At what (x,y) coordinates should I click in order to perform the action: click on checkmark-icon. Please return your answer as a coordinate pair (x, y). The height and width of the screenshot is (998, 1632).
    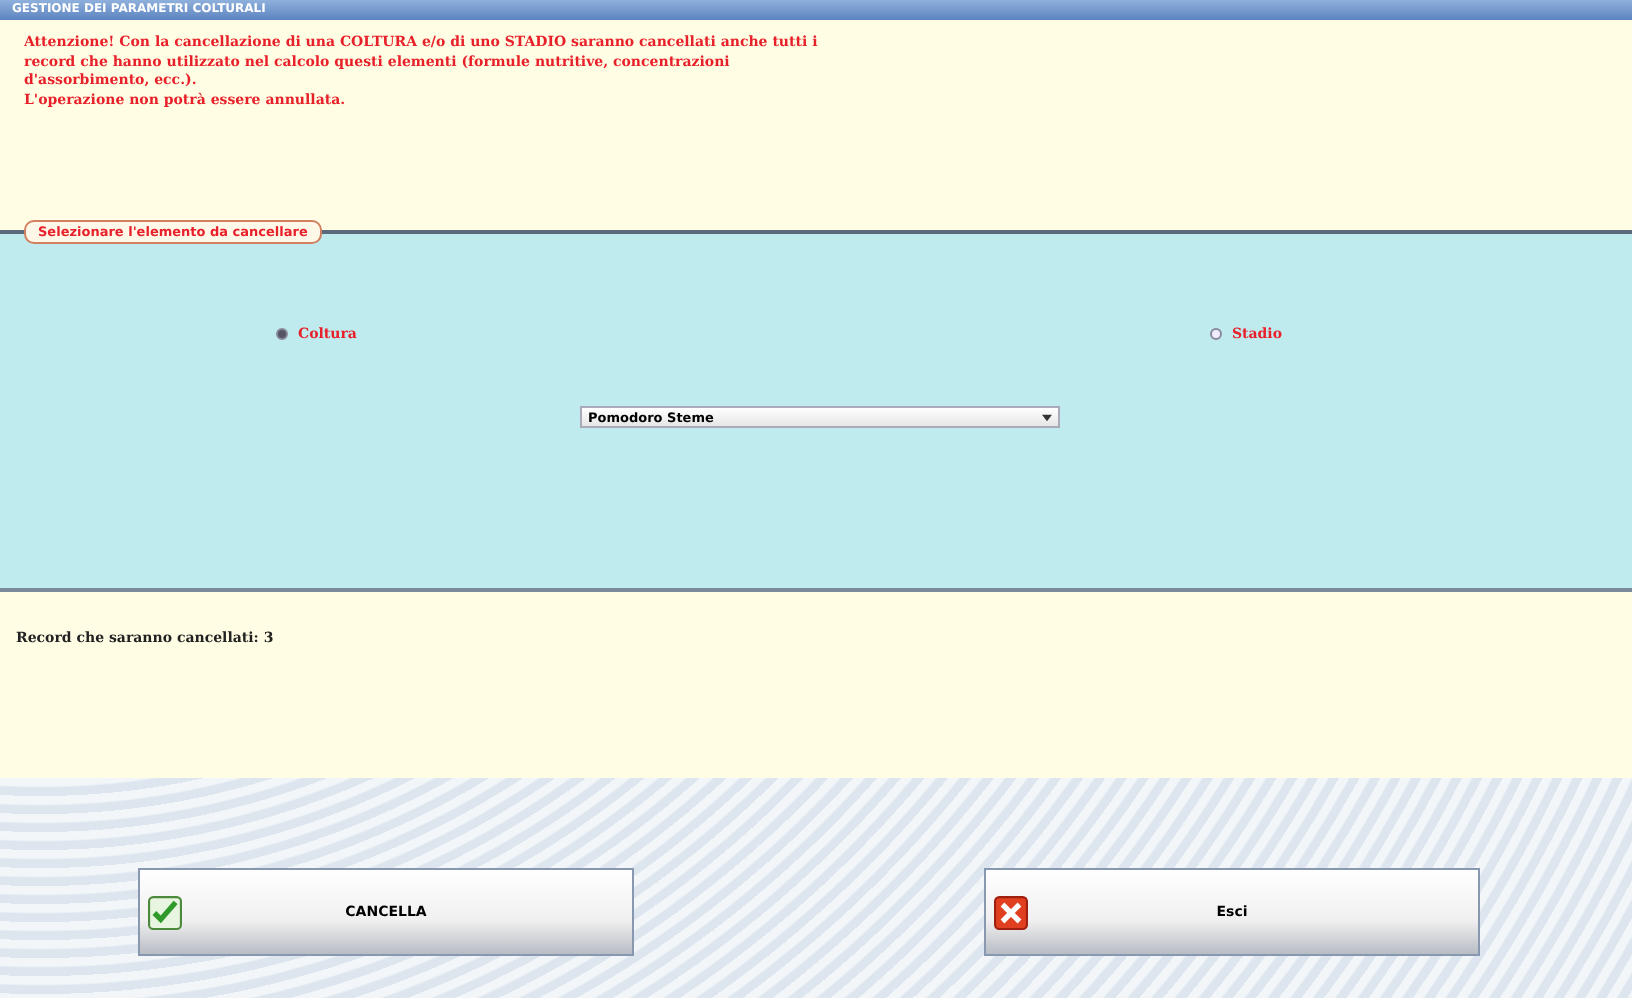
    Looking at the image, I should click on (165, 912).